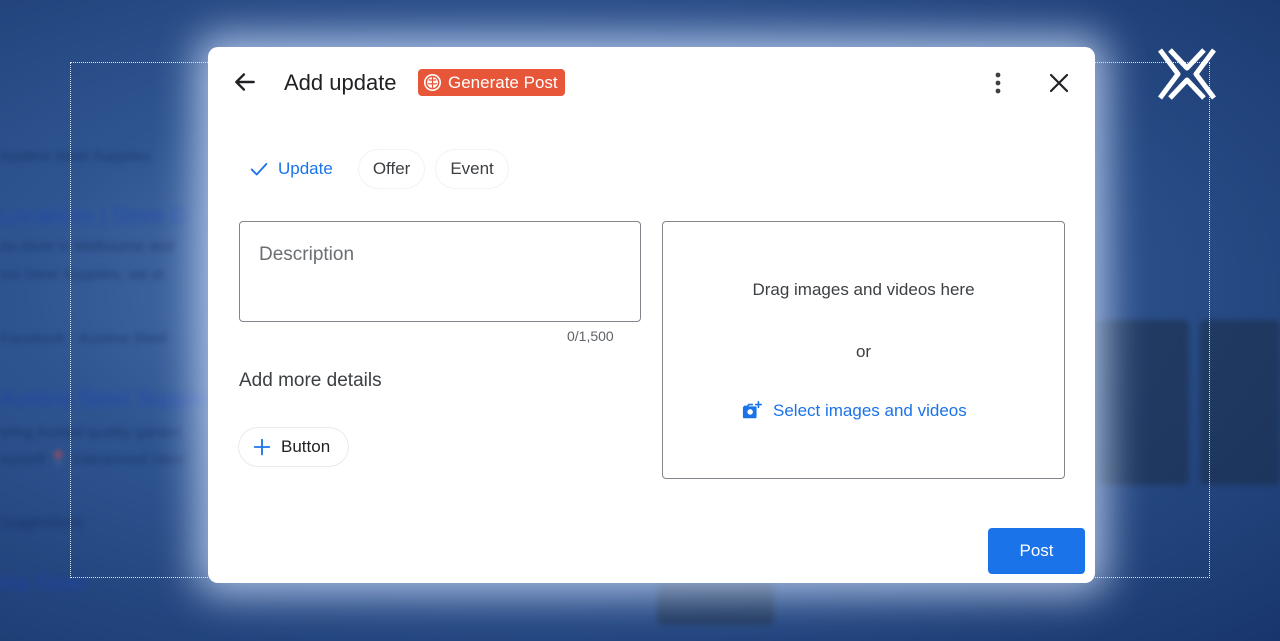 This screenshot has height=641, width=1280. I want to click on check-icon, so click(259, 169).